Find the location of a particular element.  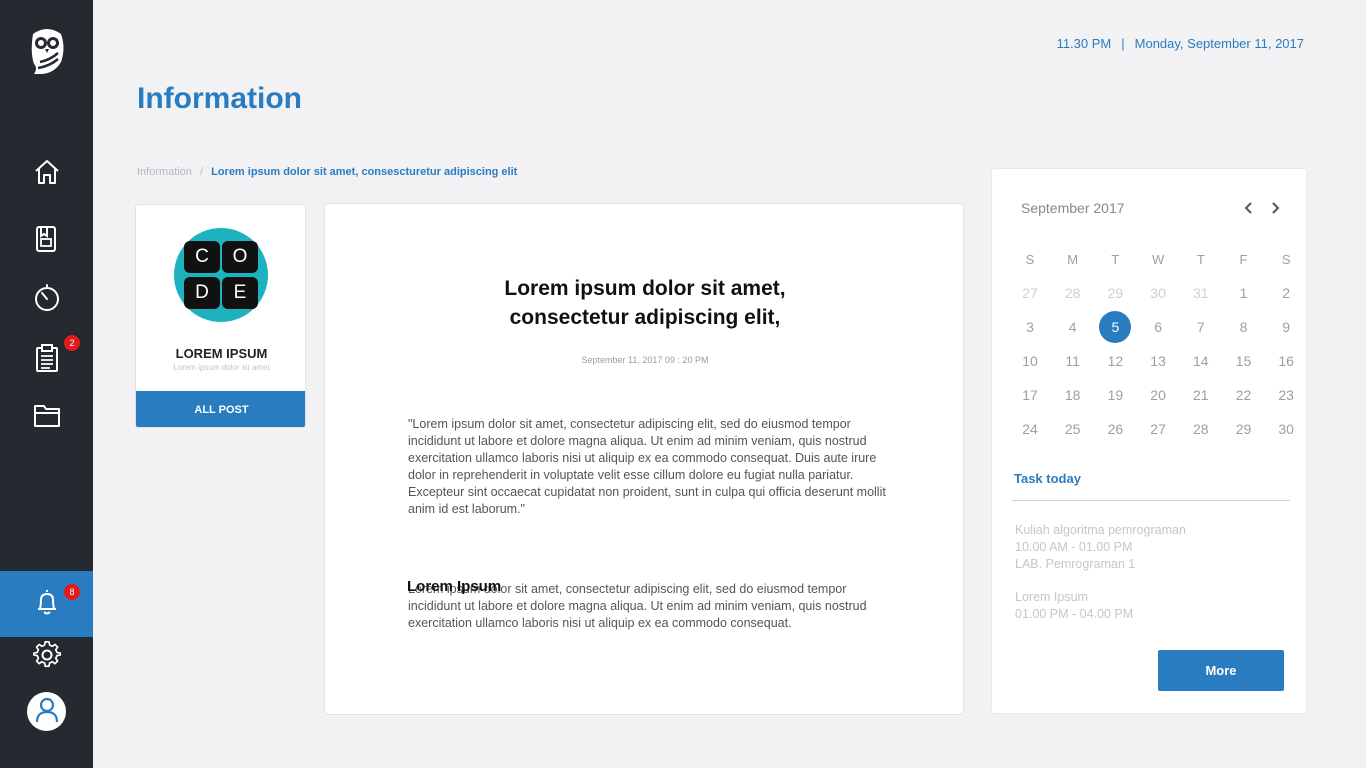

more-button: More is located at coordinates (1221, 670).